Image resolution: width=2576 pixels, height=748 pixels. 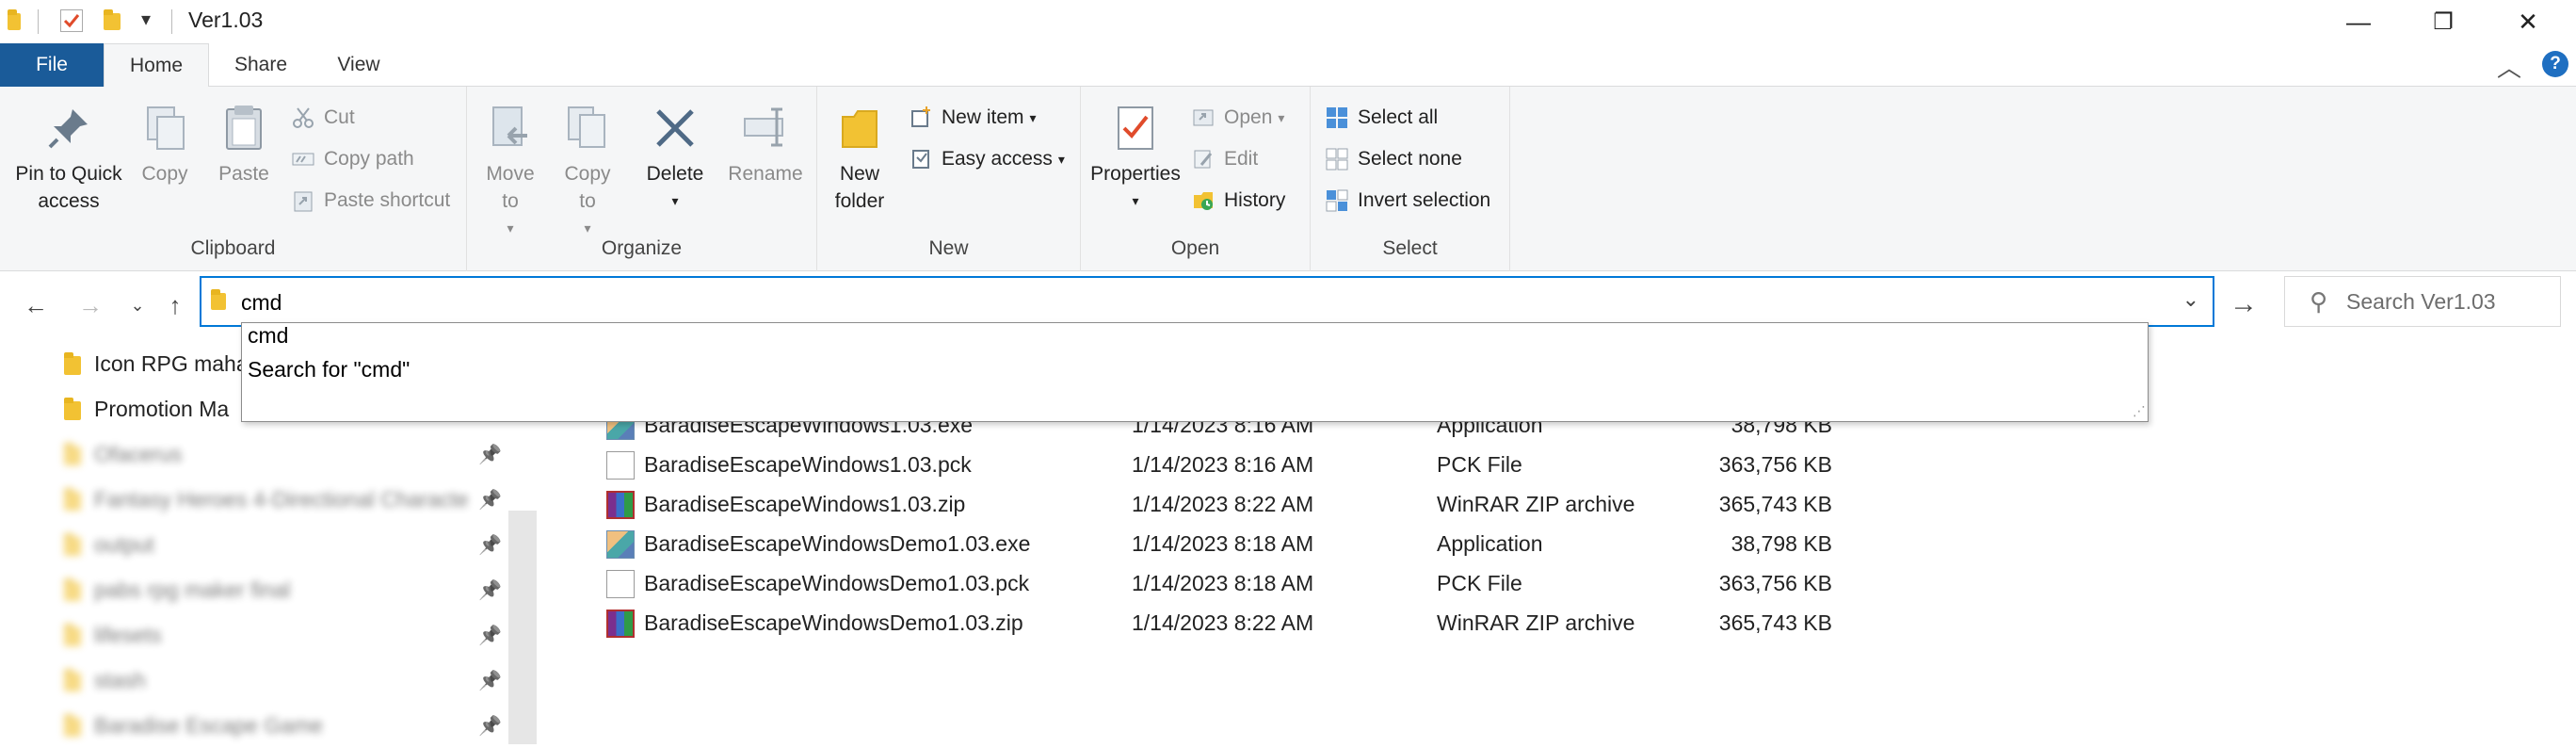 What do you see at coordinates (114, 21) in the screenshot?
I see `new-folder-icon` at bounding box center [114, 21].